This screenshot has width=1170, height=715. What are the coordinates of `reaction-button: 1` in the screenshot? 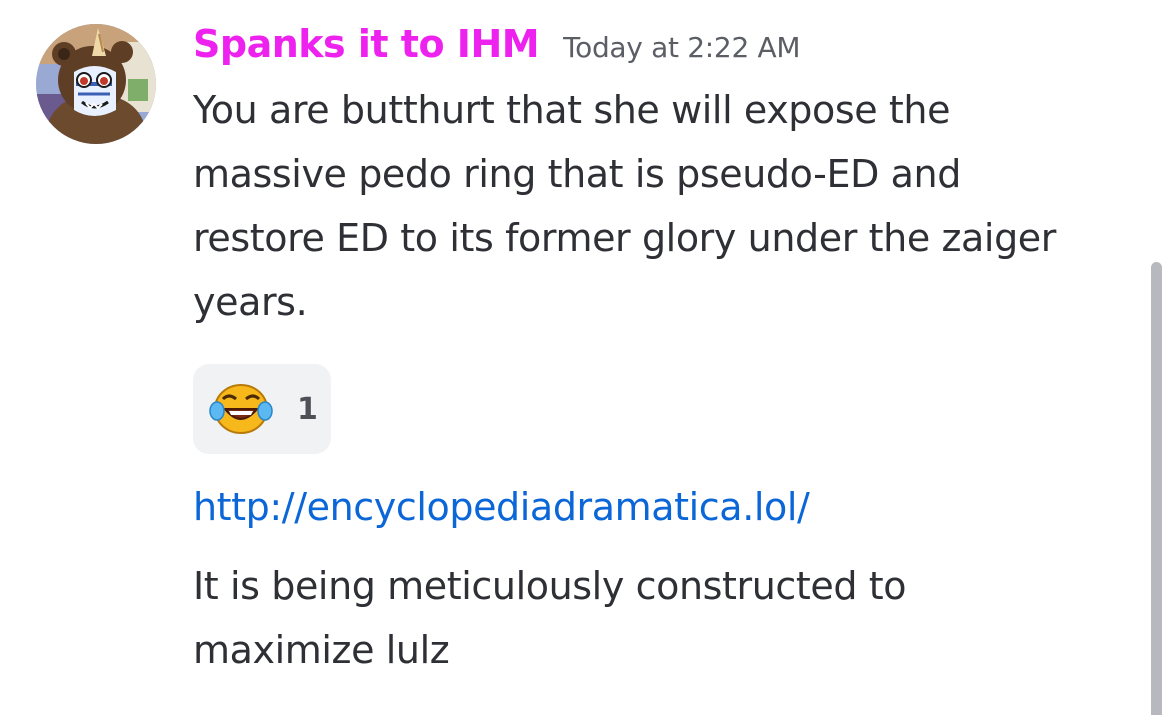 It's located at (262, 409).